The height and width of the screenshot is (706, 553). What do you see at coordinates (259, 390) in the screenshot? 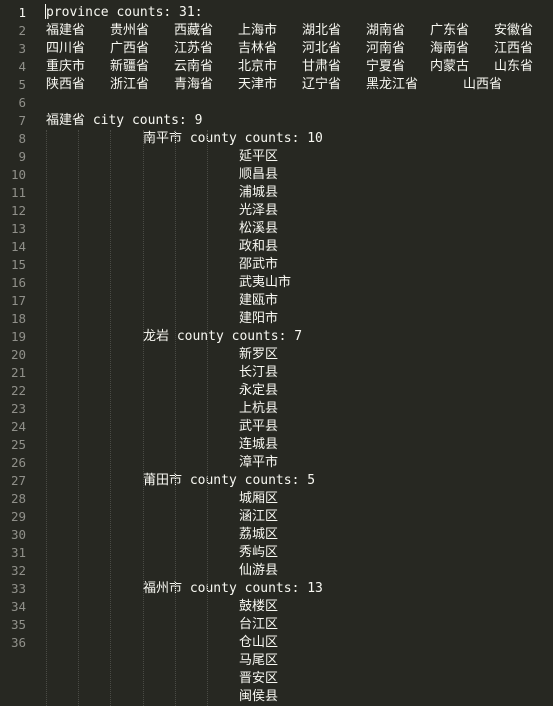
I see `county-line: 永定县` at bounding box center [259, 390].